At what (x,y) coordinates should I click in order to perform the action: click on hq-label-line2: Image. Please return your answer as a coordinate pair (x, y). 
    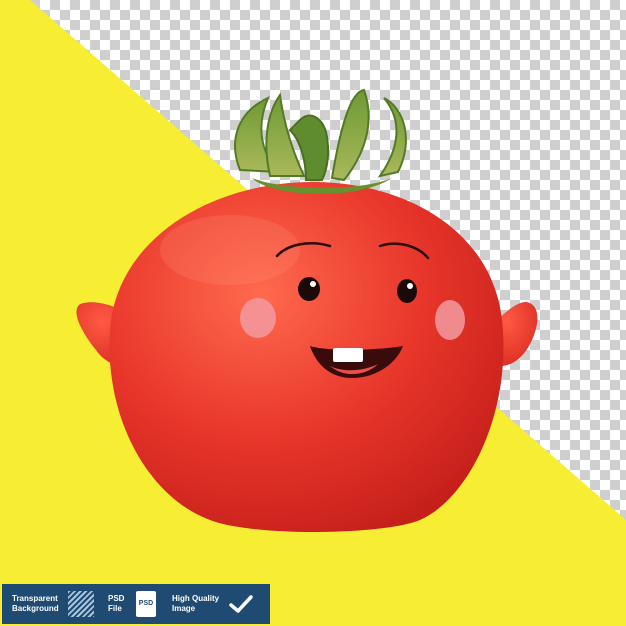
    Looking at the image, I should click on (184, 608).